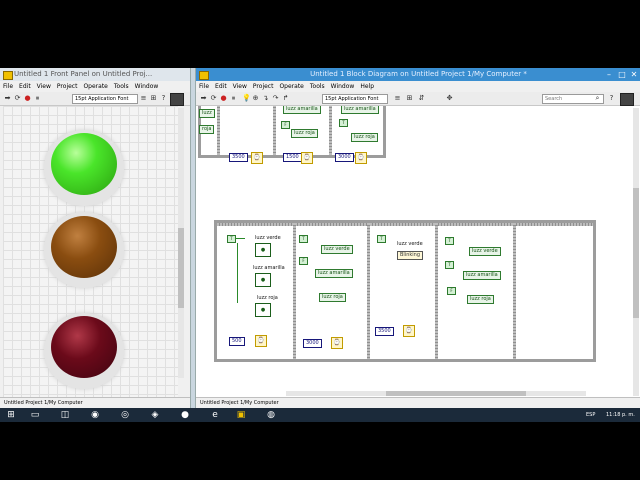 The image size is (640, 480). Describe the element at coordinates (292, 157) in the screenshot. I see `wait-constant: 1500` at that location.